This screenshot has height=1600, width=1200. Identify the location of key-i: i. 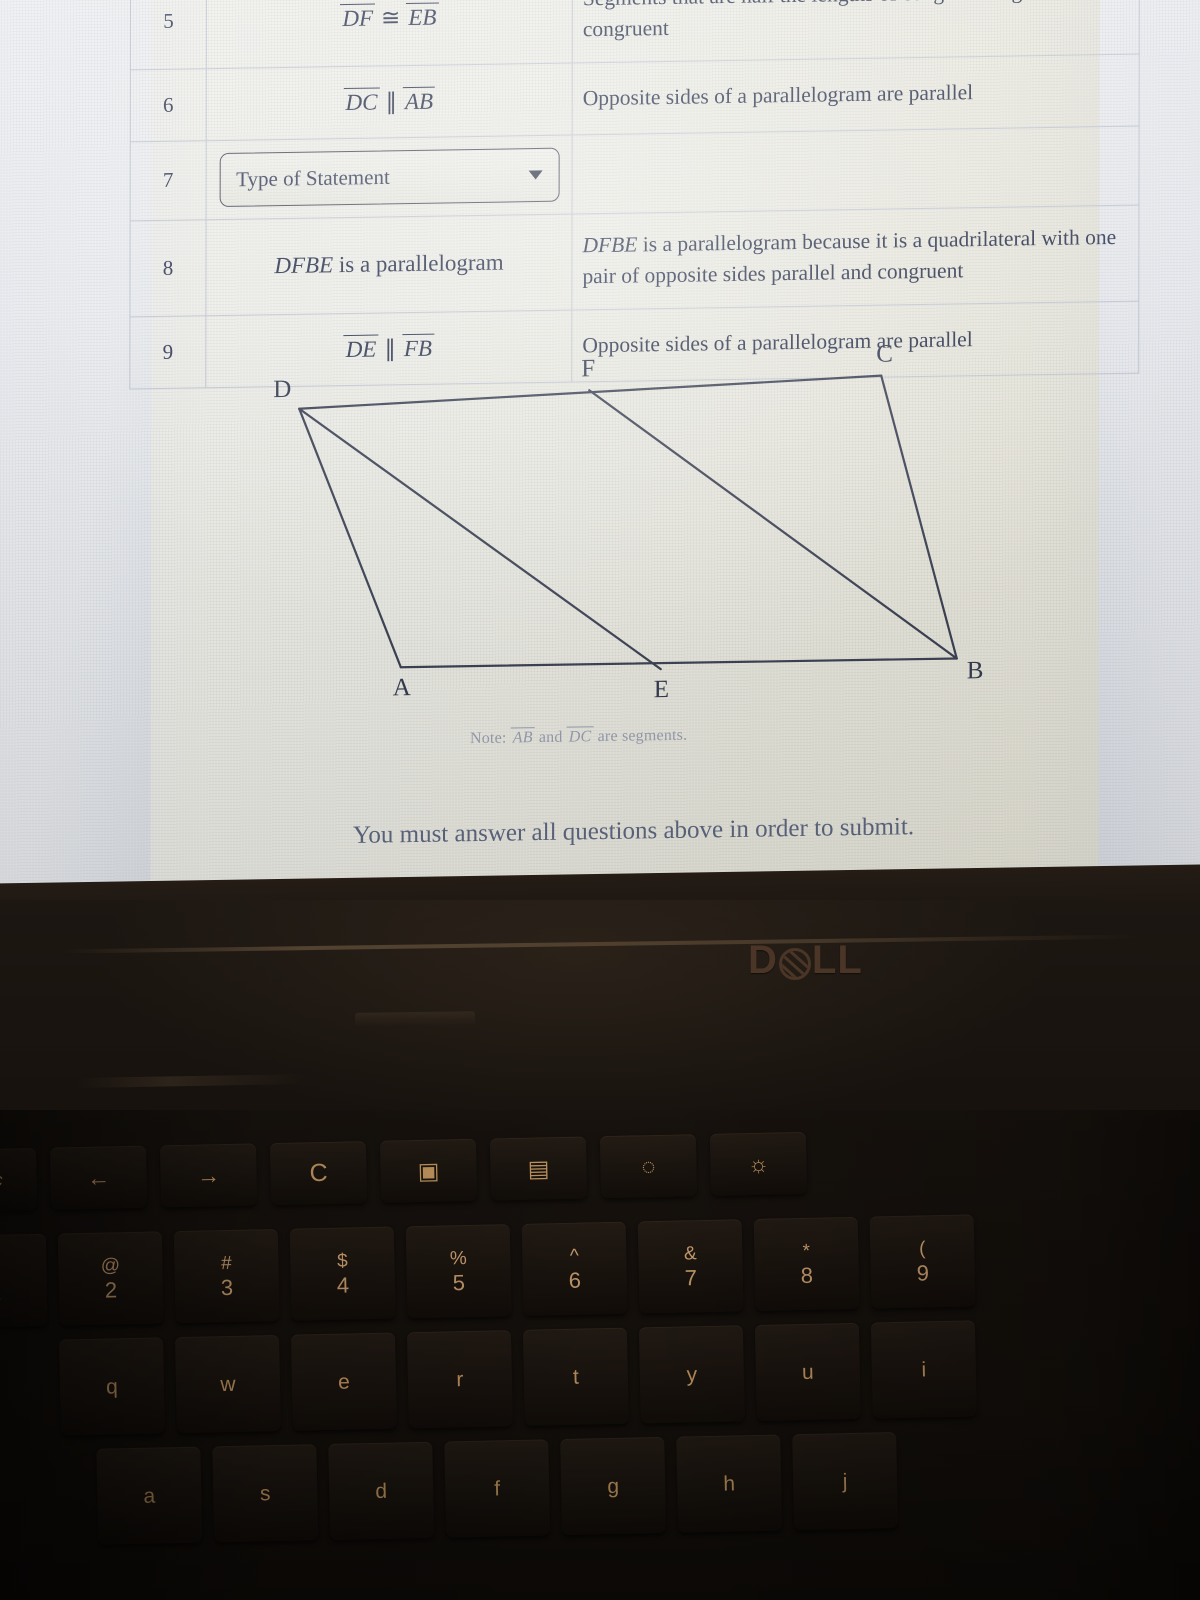
(923, 1369).